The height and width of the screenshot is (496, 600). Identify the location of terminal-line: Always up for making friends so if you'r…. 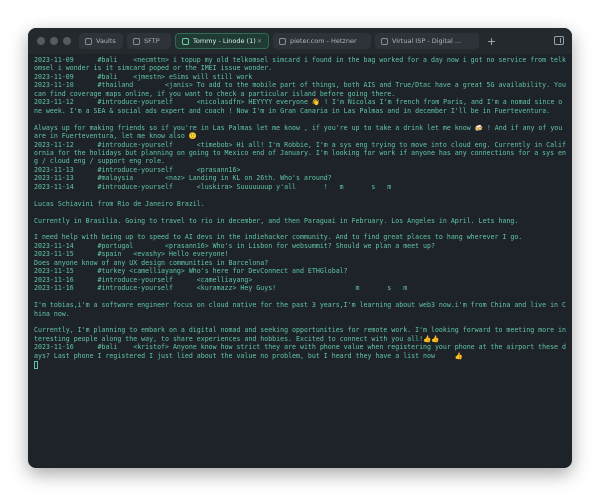
(300, 132).